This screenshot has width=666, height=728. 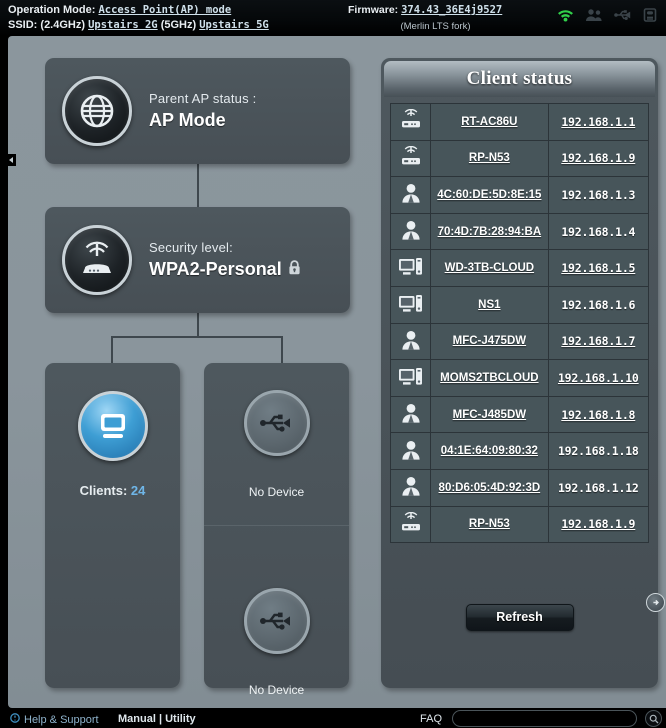 I want to click on router-signal-icon, so click(x=97, y=260).